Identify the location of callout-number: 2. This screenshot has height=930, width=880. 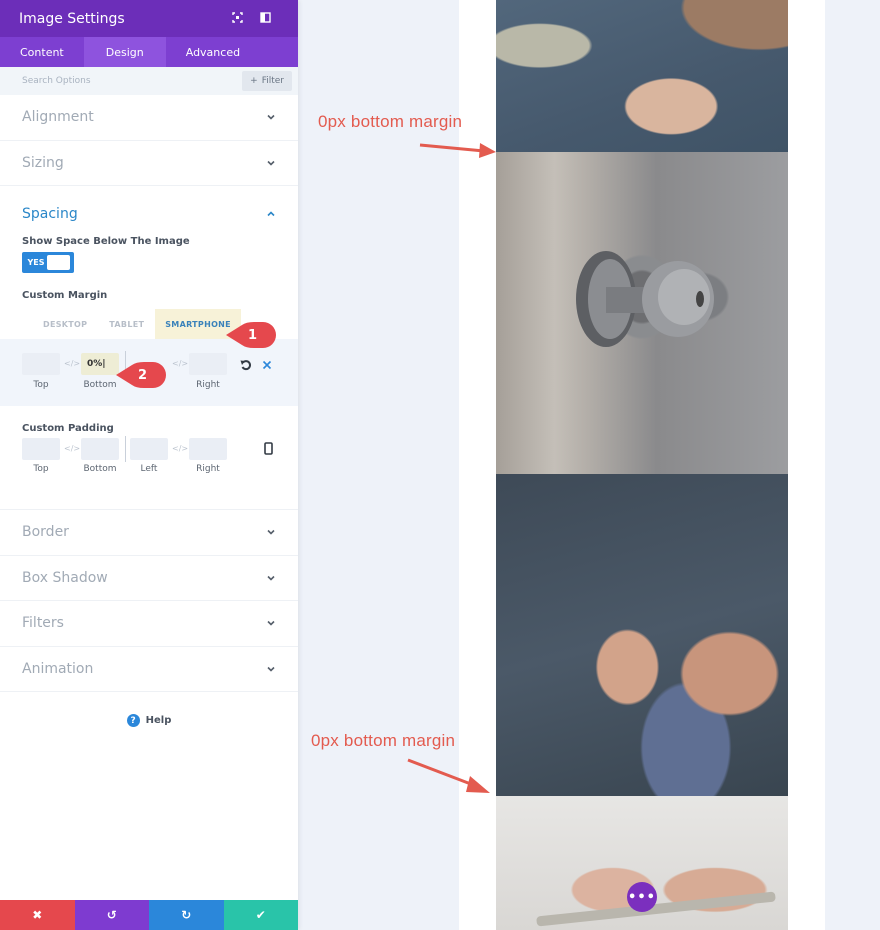
(143, 375).